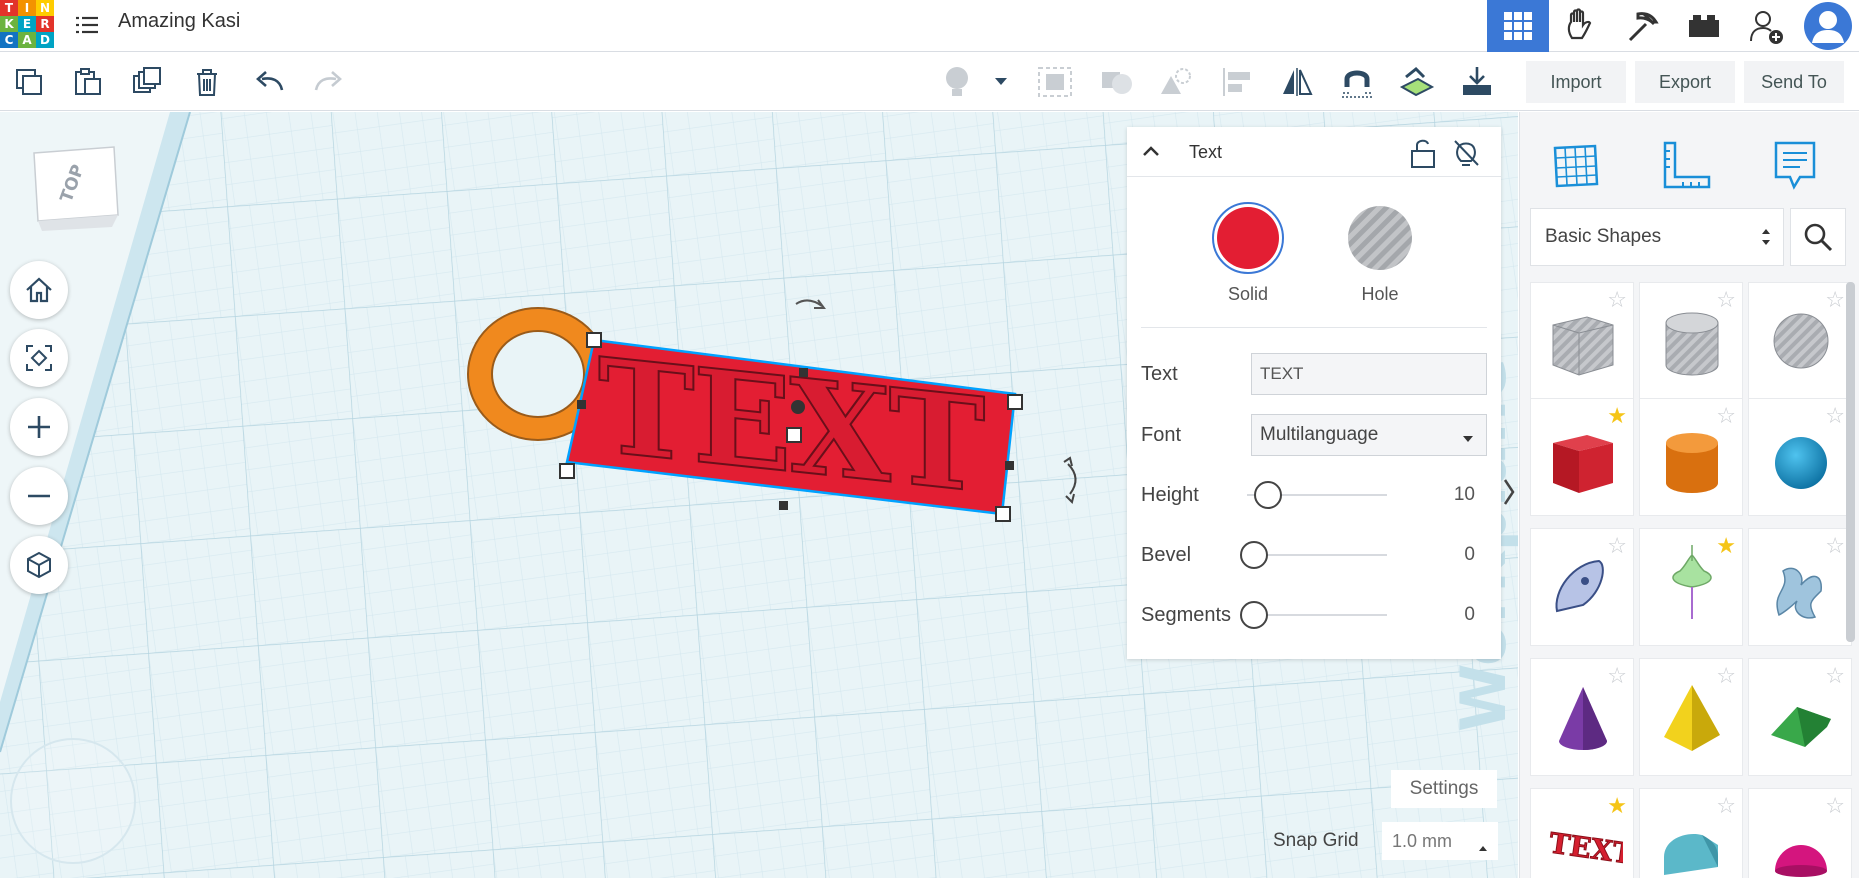 The image size is (1859, 878). What do you see at coordinates (45, 24) in the screenshot?
I see `logo-letter: R` at bounding box center [45, 24].